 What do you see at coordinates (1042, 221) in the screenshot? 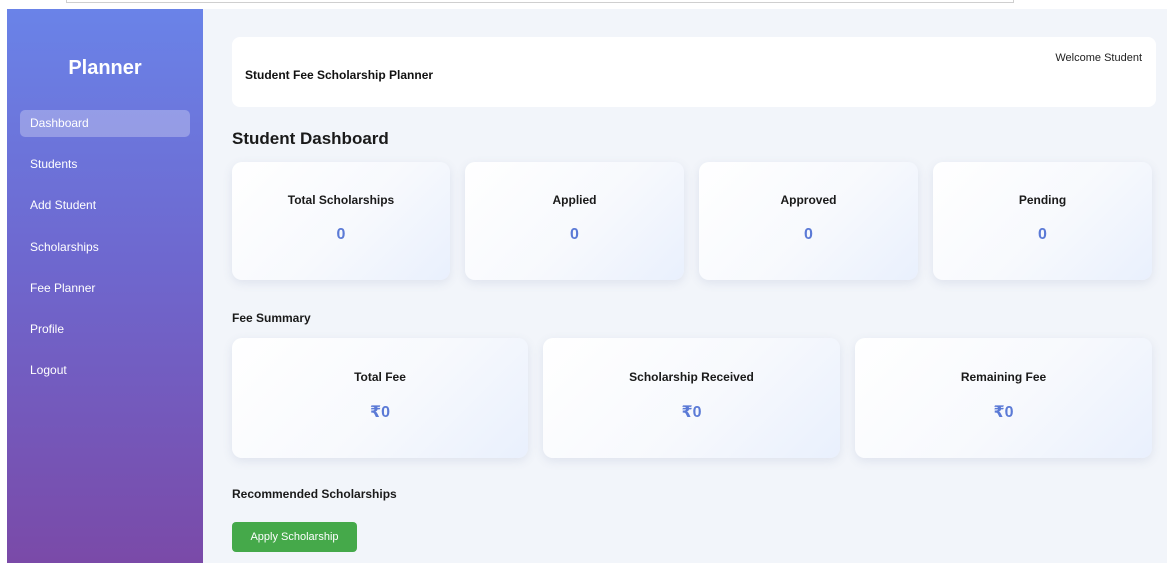
I see `stat-card-pending: Pending 0` at bounding box center [1042, 221].